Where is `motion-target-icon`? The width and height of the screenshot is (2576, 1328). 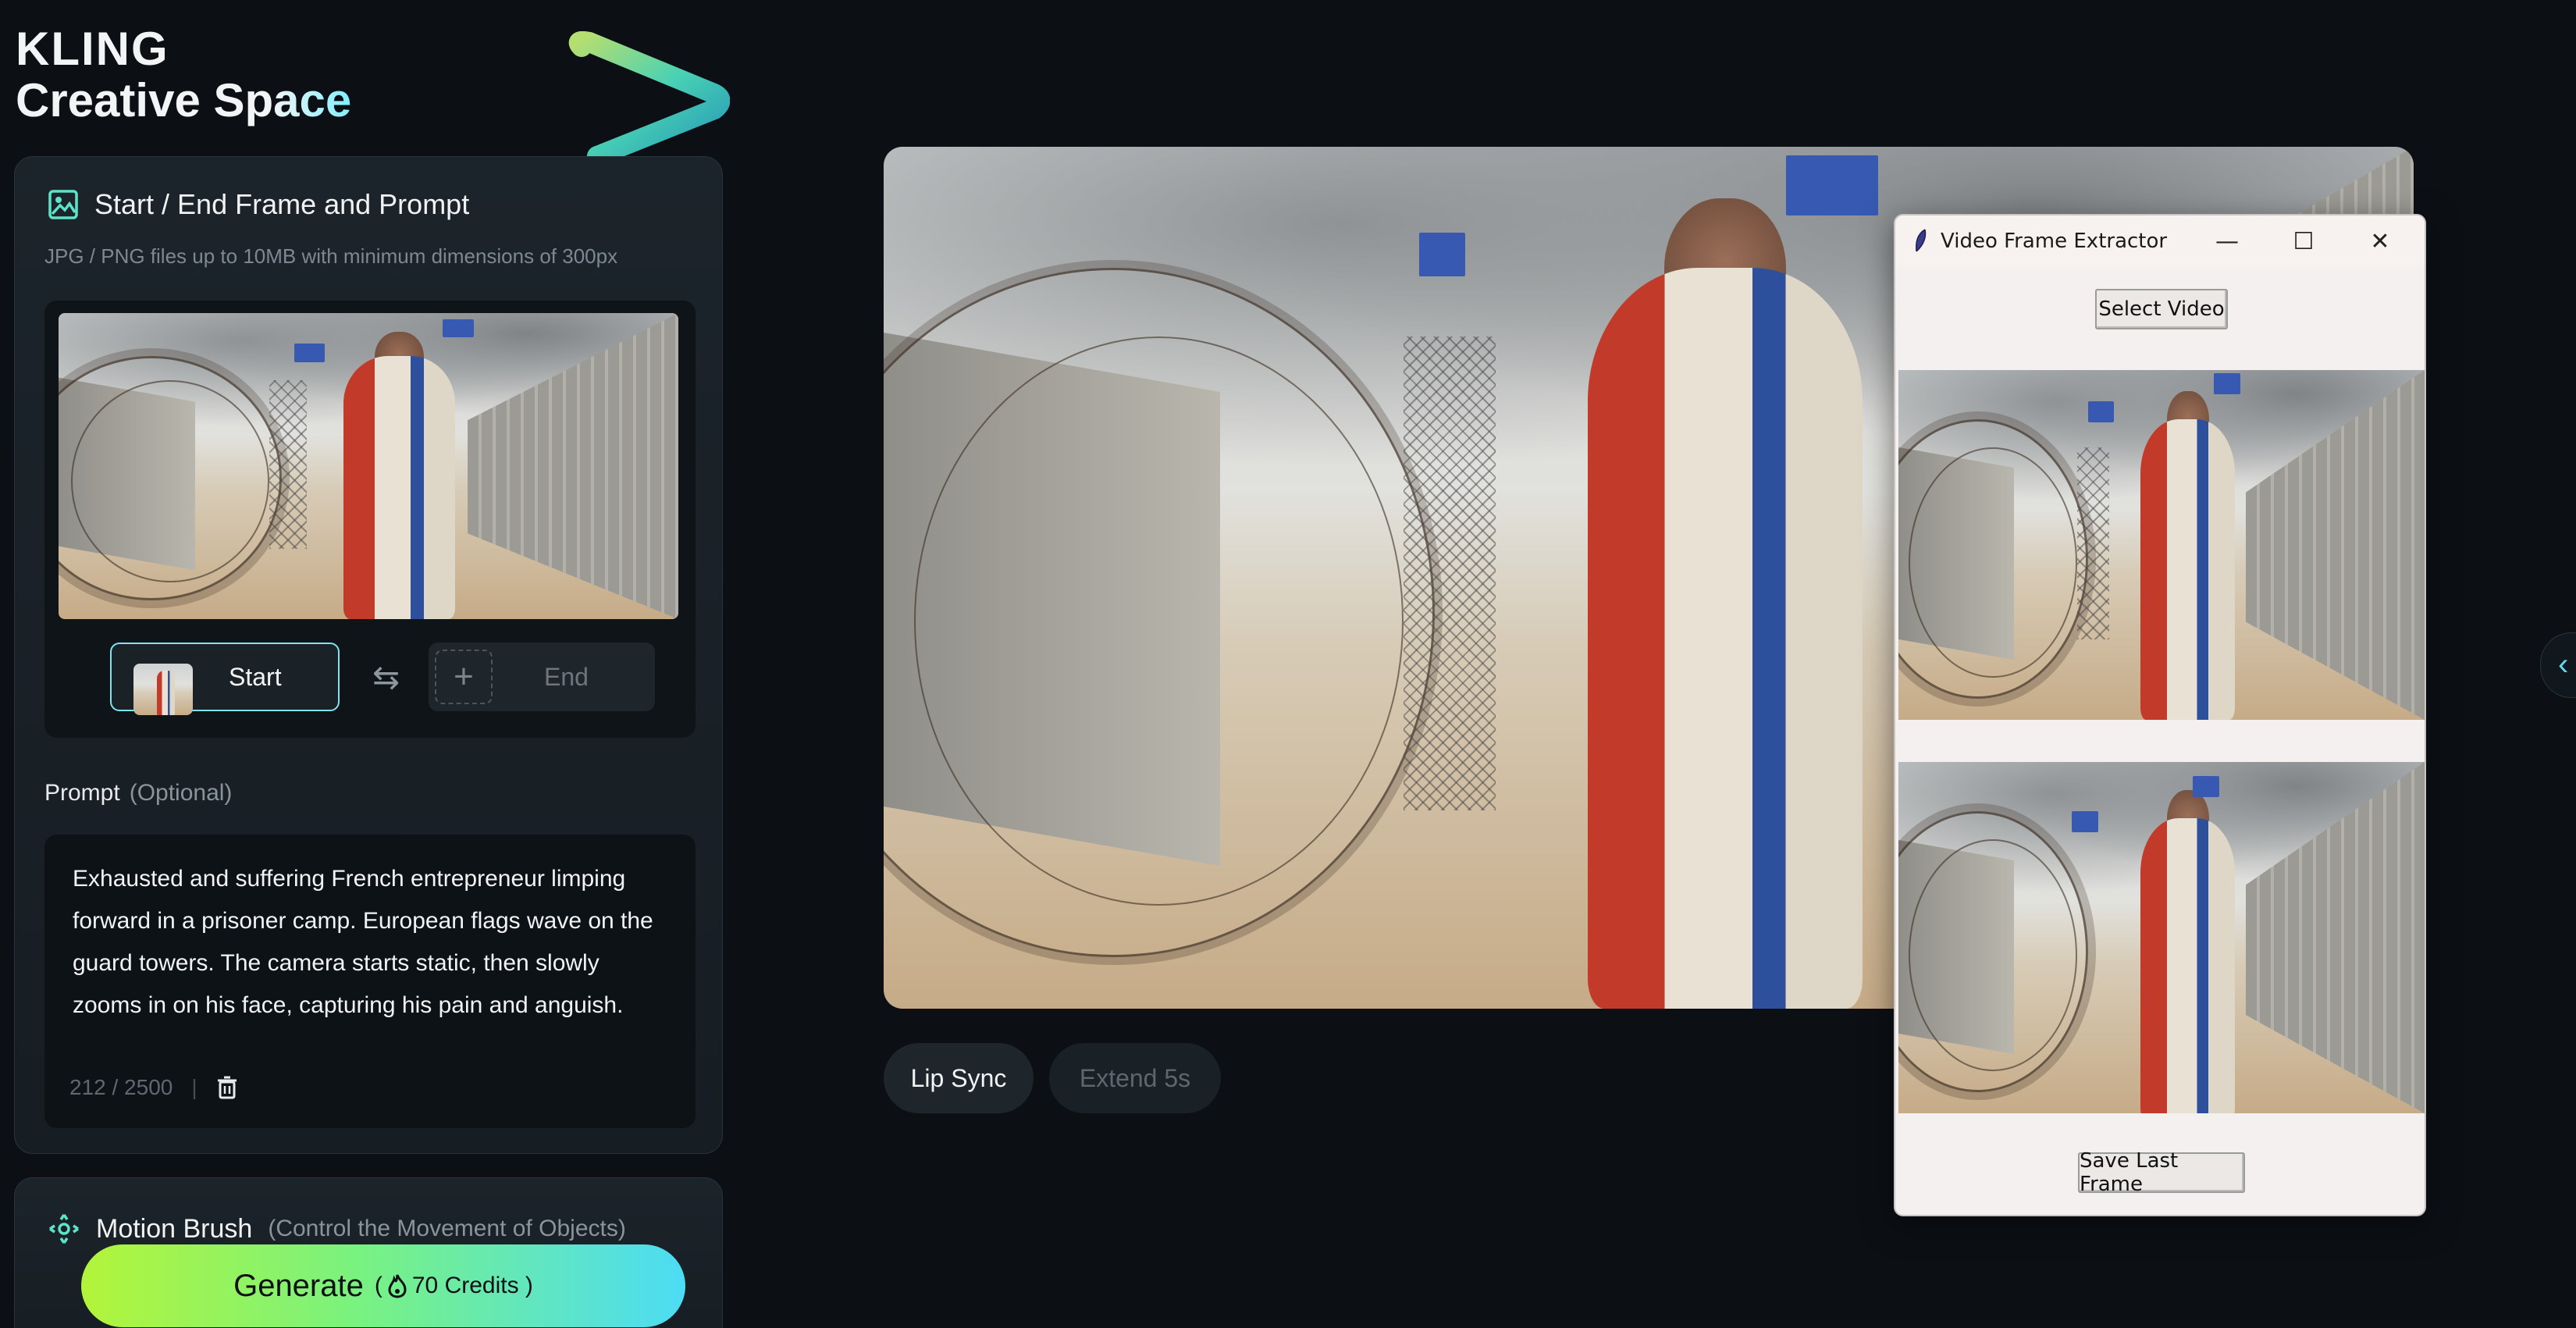 motion-target-icon is located at coordinates (64, 1229).